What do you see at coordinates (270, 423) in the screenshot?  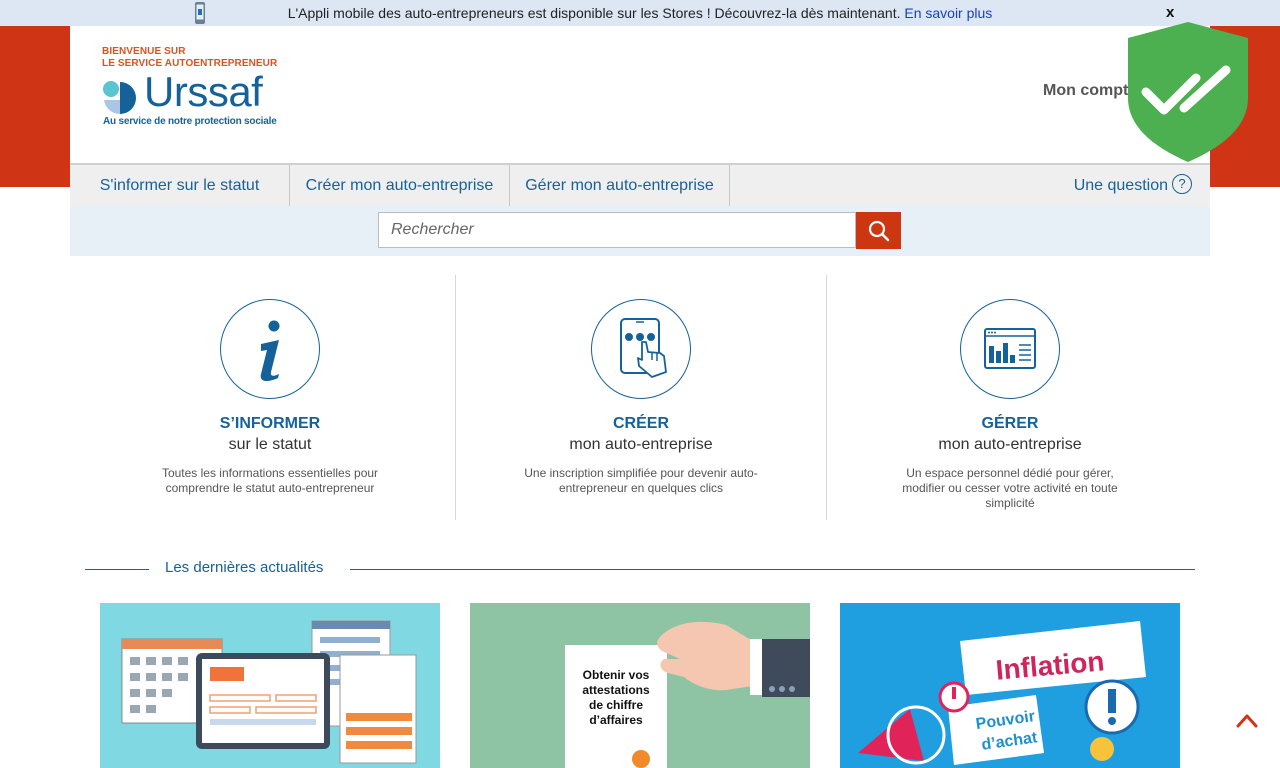 I see `feature-title: S’INFORMER` at bounding box center [270, 423].